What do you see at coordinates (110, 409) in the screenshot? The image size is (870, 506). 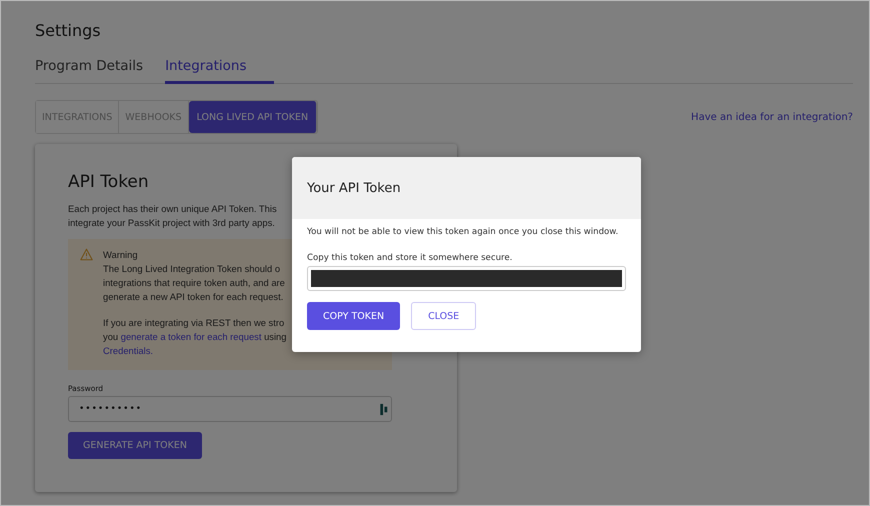 I see `password-value: ••••••••••` at bounding box center [110, 409].